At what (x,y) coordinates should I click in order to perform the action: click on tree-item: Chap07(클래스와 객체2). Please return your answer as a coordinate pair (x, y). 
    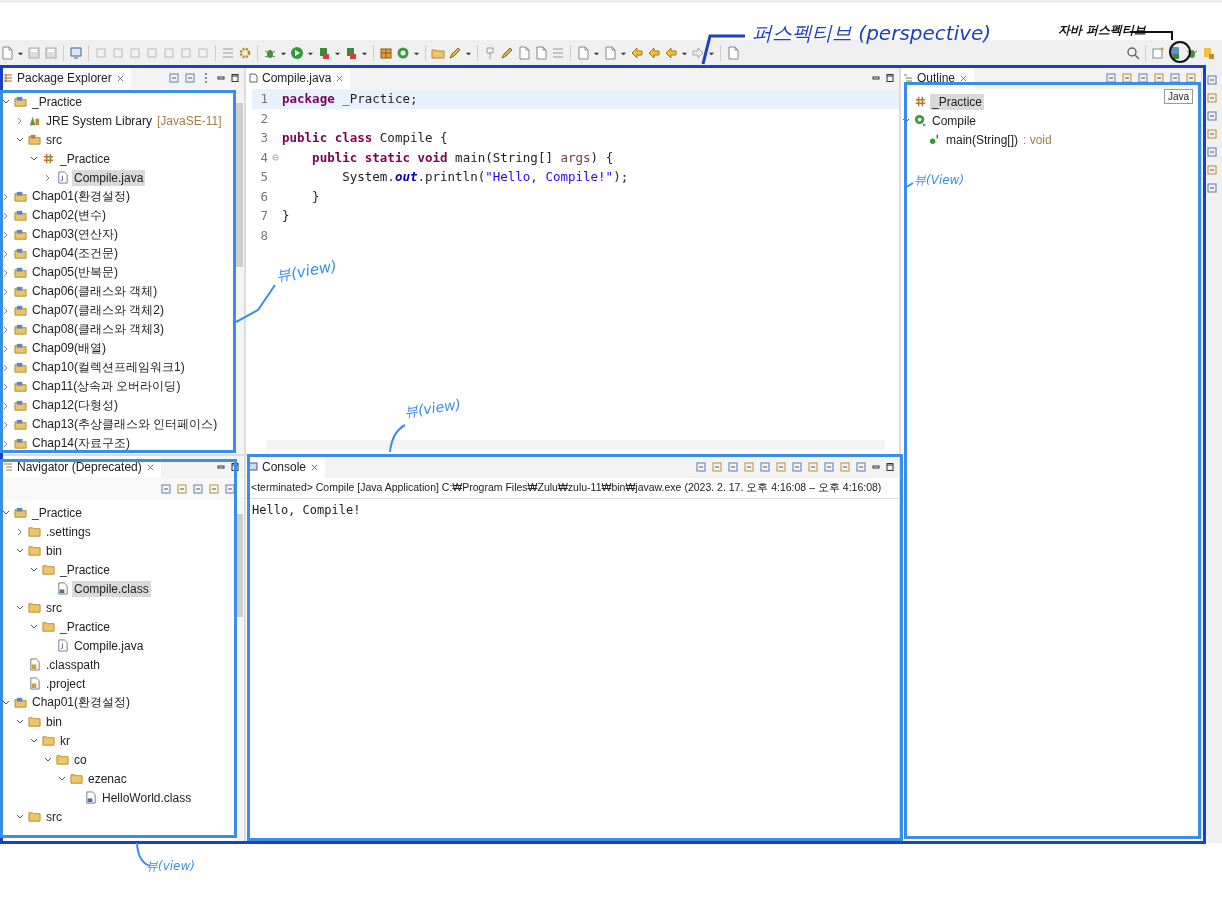
    Looking at the image, I should click on (98, 310).